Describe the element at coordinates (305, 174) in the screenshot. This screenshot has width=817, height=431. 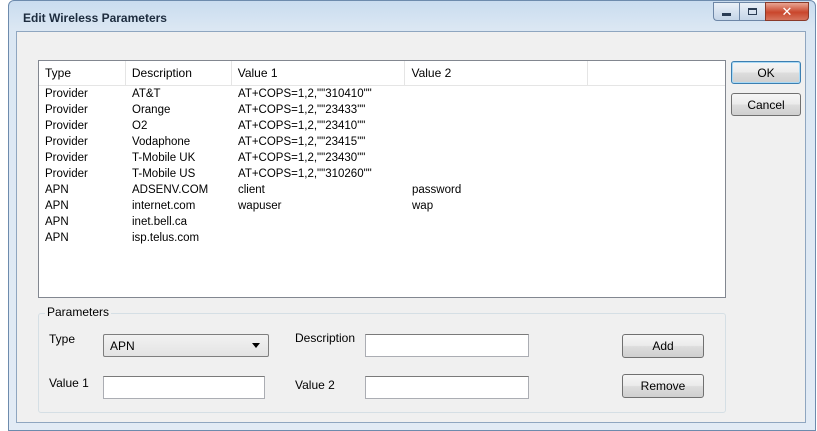
I see `cell-value-1: AT+COPS=1,2,""310260""` at that location.